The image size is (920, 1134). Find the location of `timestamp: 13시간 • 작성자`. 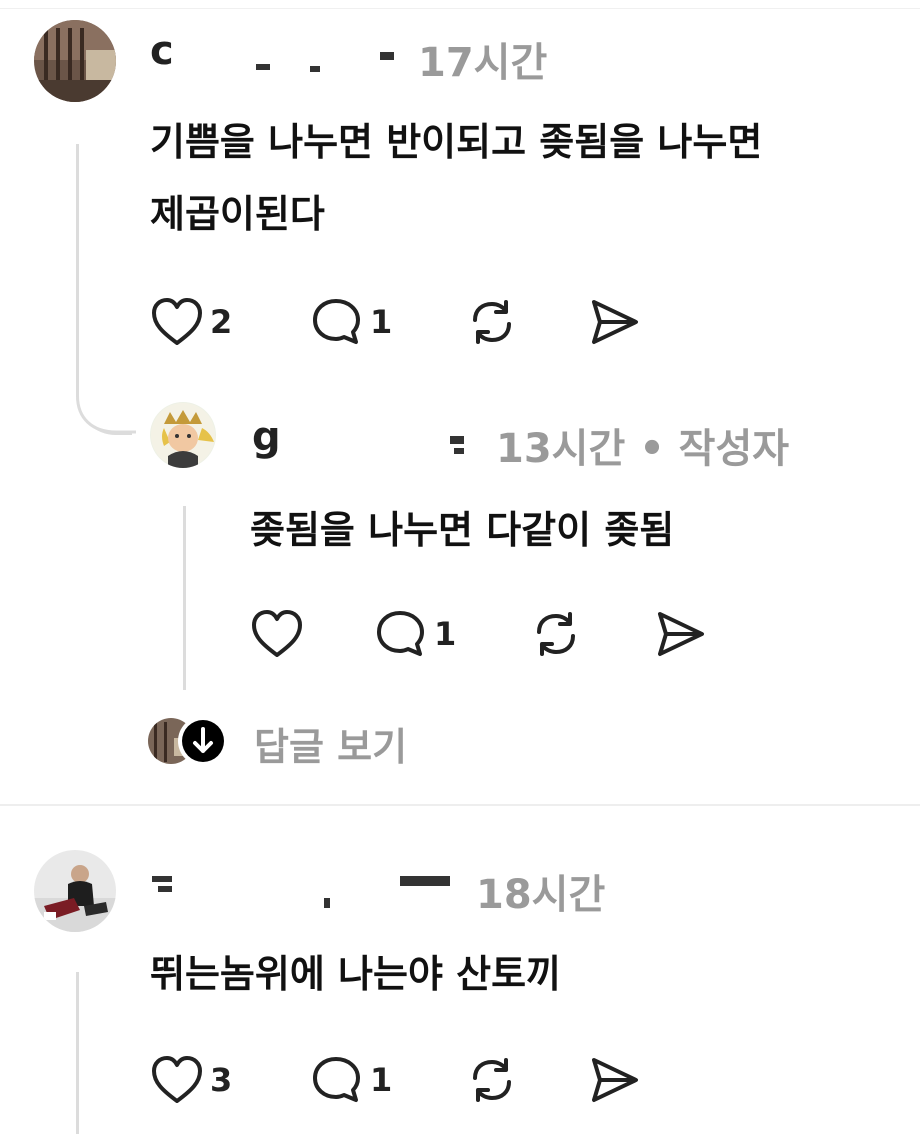

timestamp: 13시간 • 작성자 is located at coordinates (643, 449).